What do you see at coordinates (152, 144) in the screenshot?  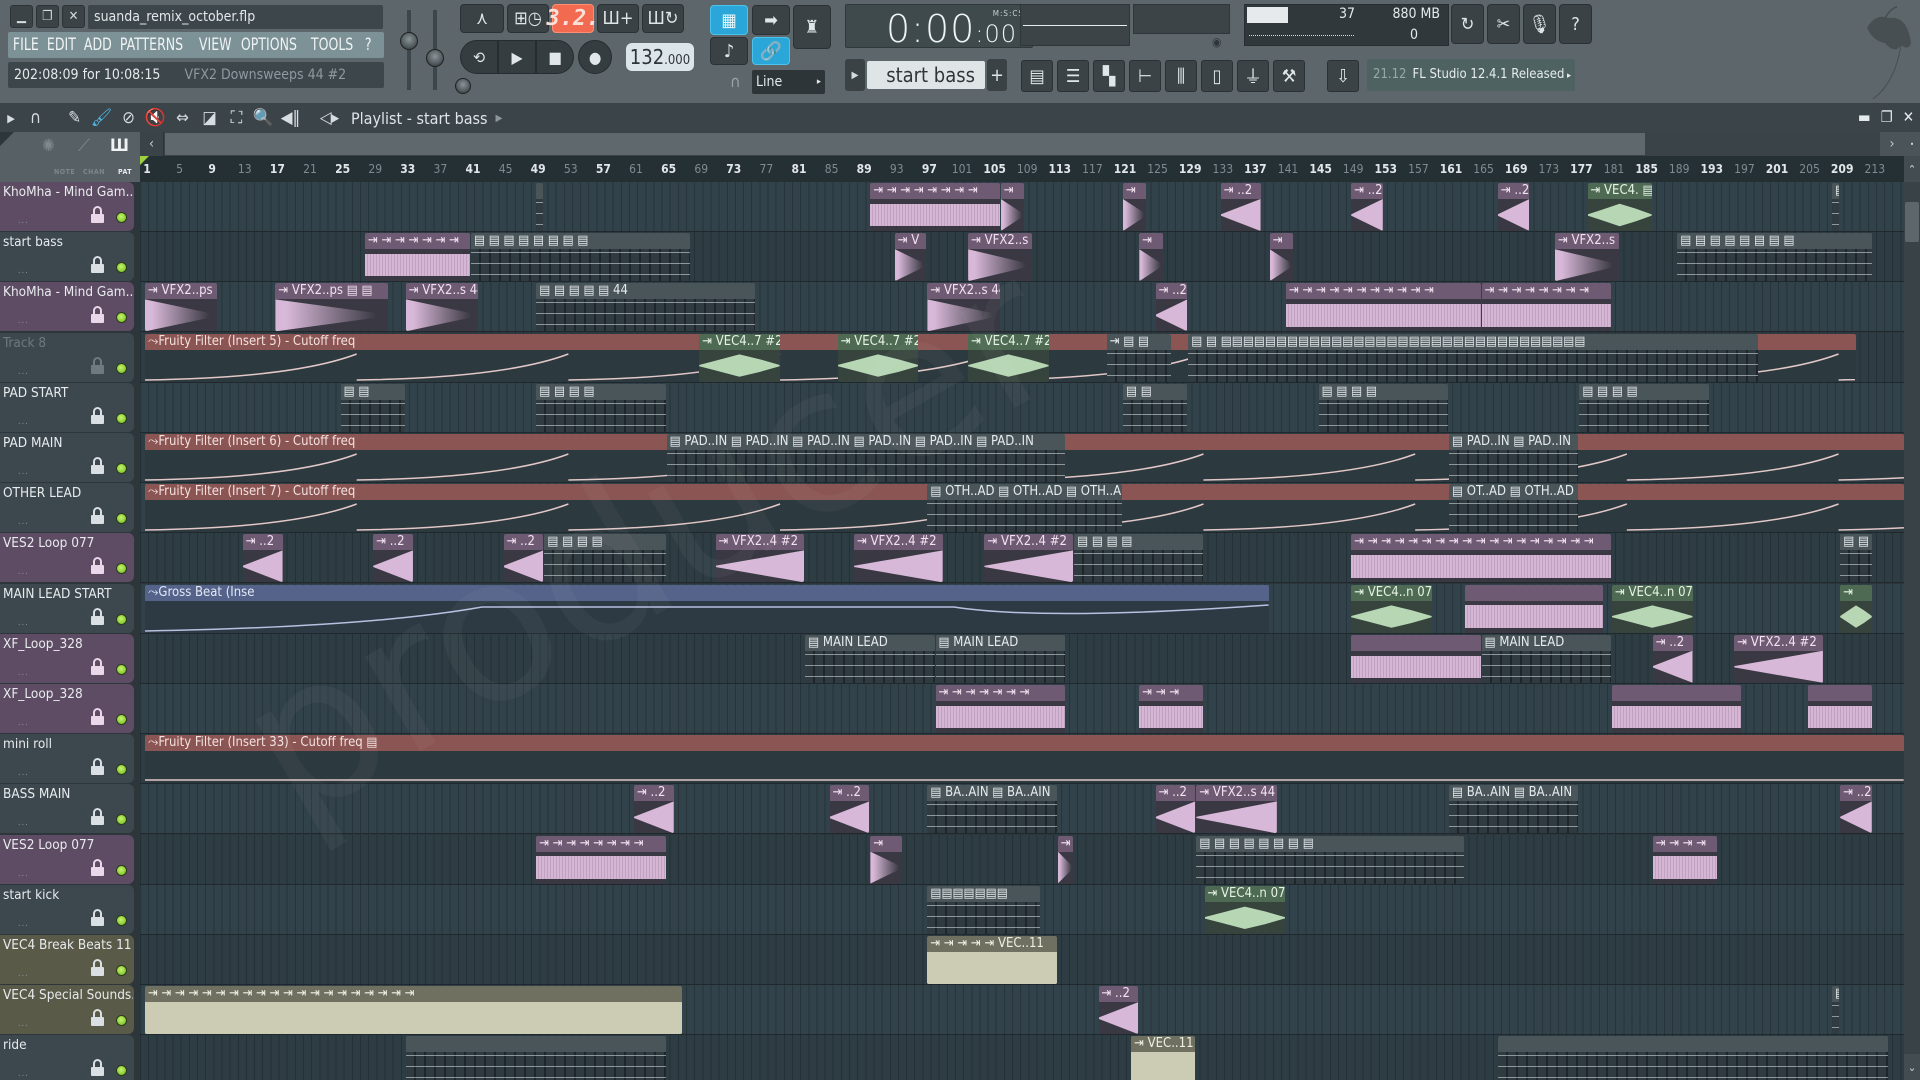 I see `scroll-left-button: ‹` at bounding box center [152, 144].